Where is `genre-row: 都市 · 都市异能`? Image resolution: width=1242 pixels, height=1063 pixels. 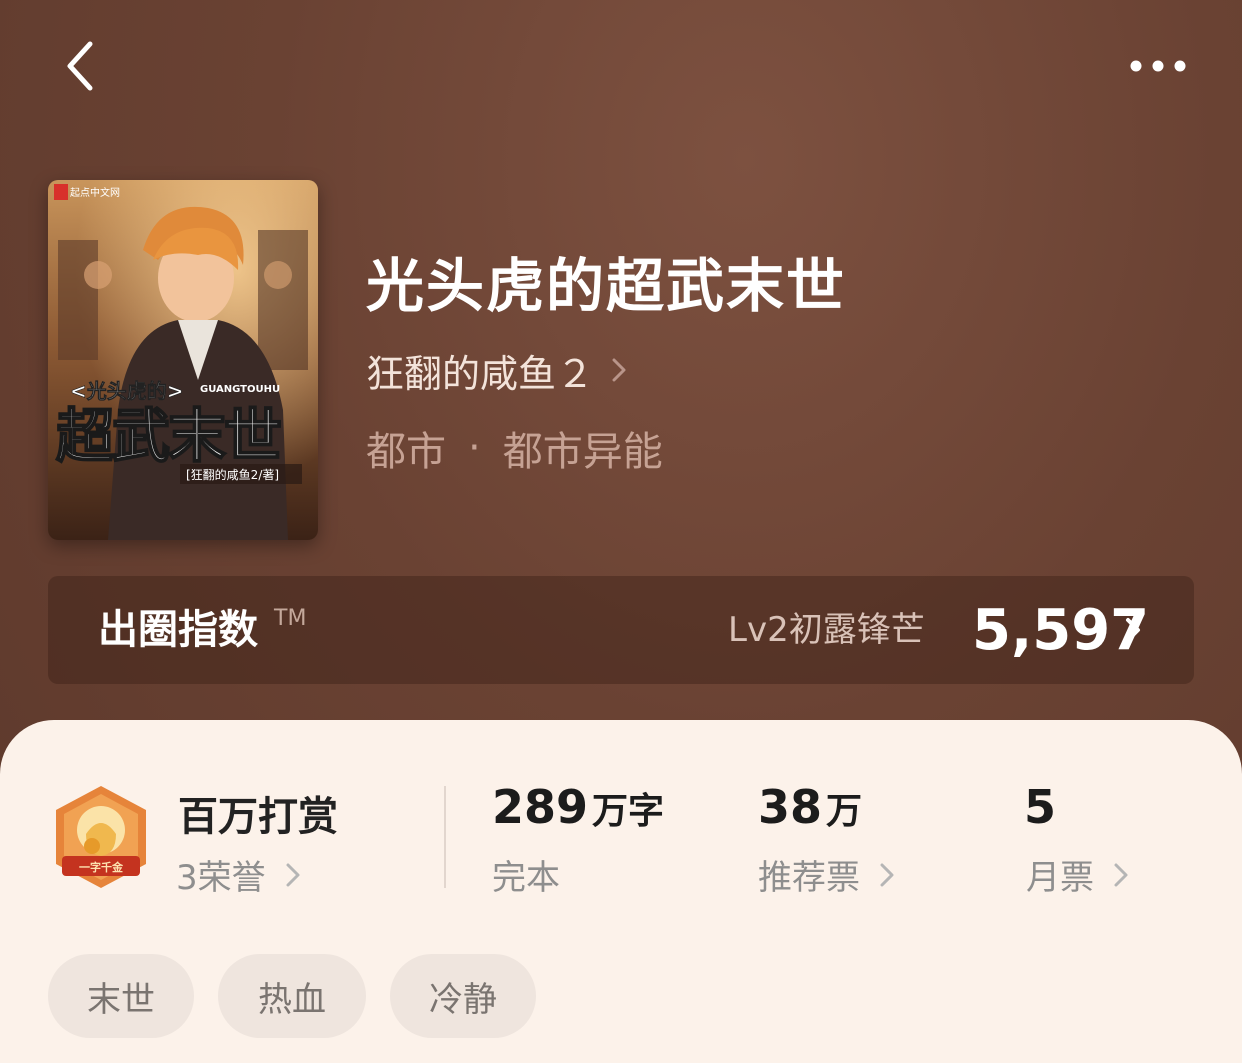 genre-row: 都市 · 都市异能 is located at coordinates (514, 448).